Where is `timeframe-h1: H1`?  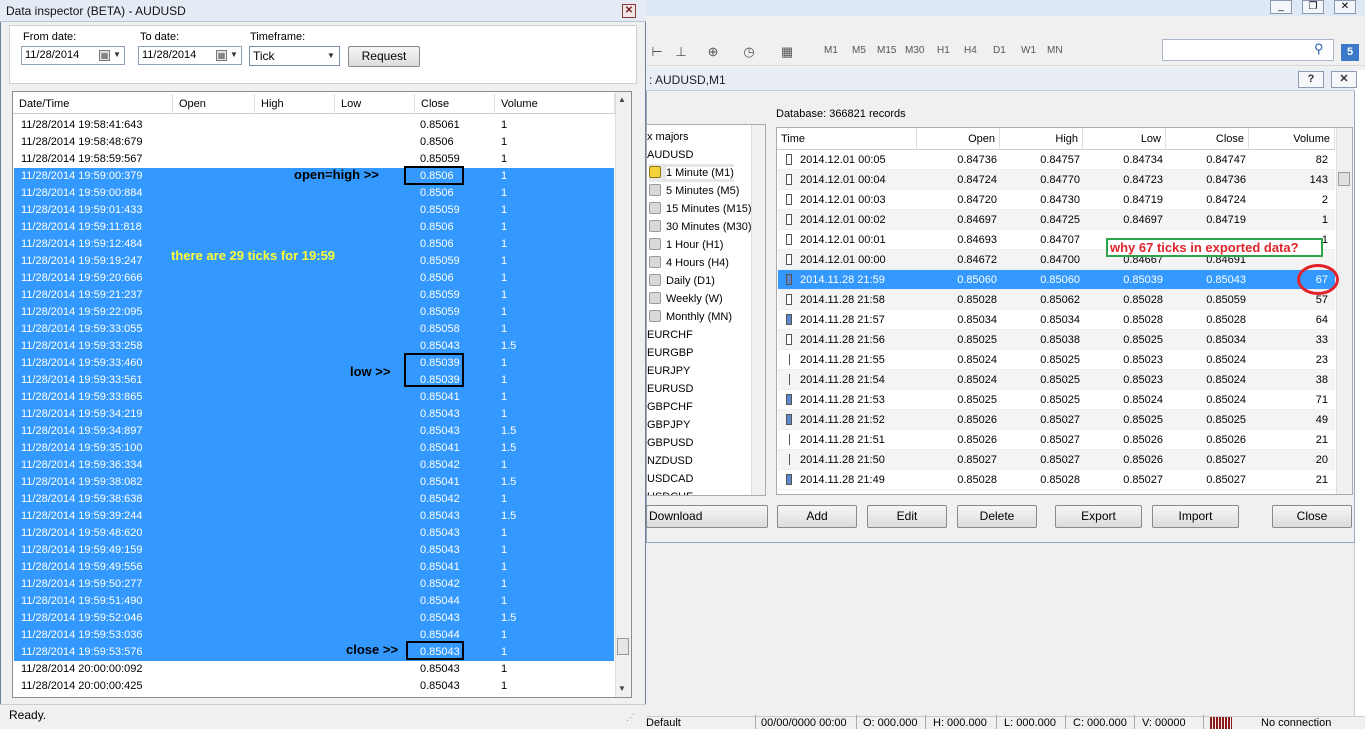
timeframe-h1: H1 is located at coordinates (943, 50).